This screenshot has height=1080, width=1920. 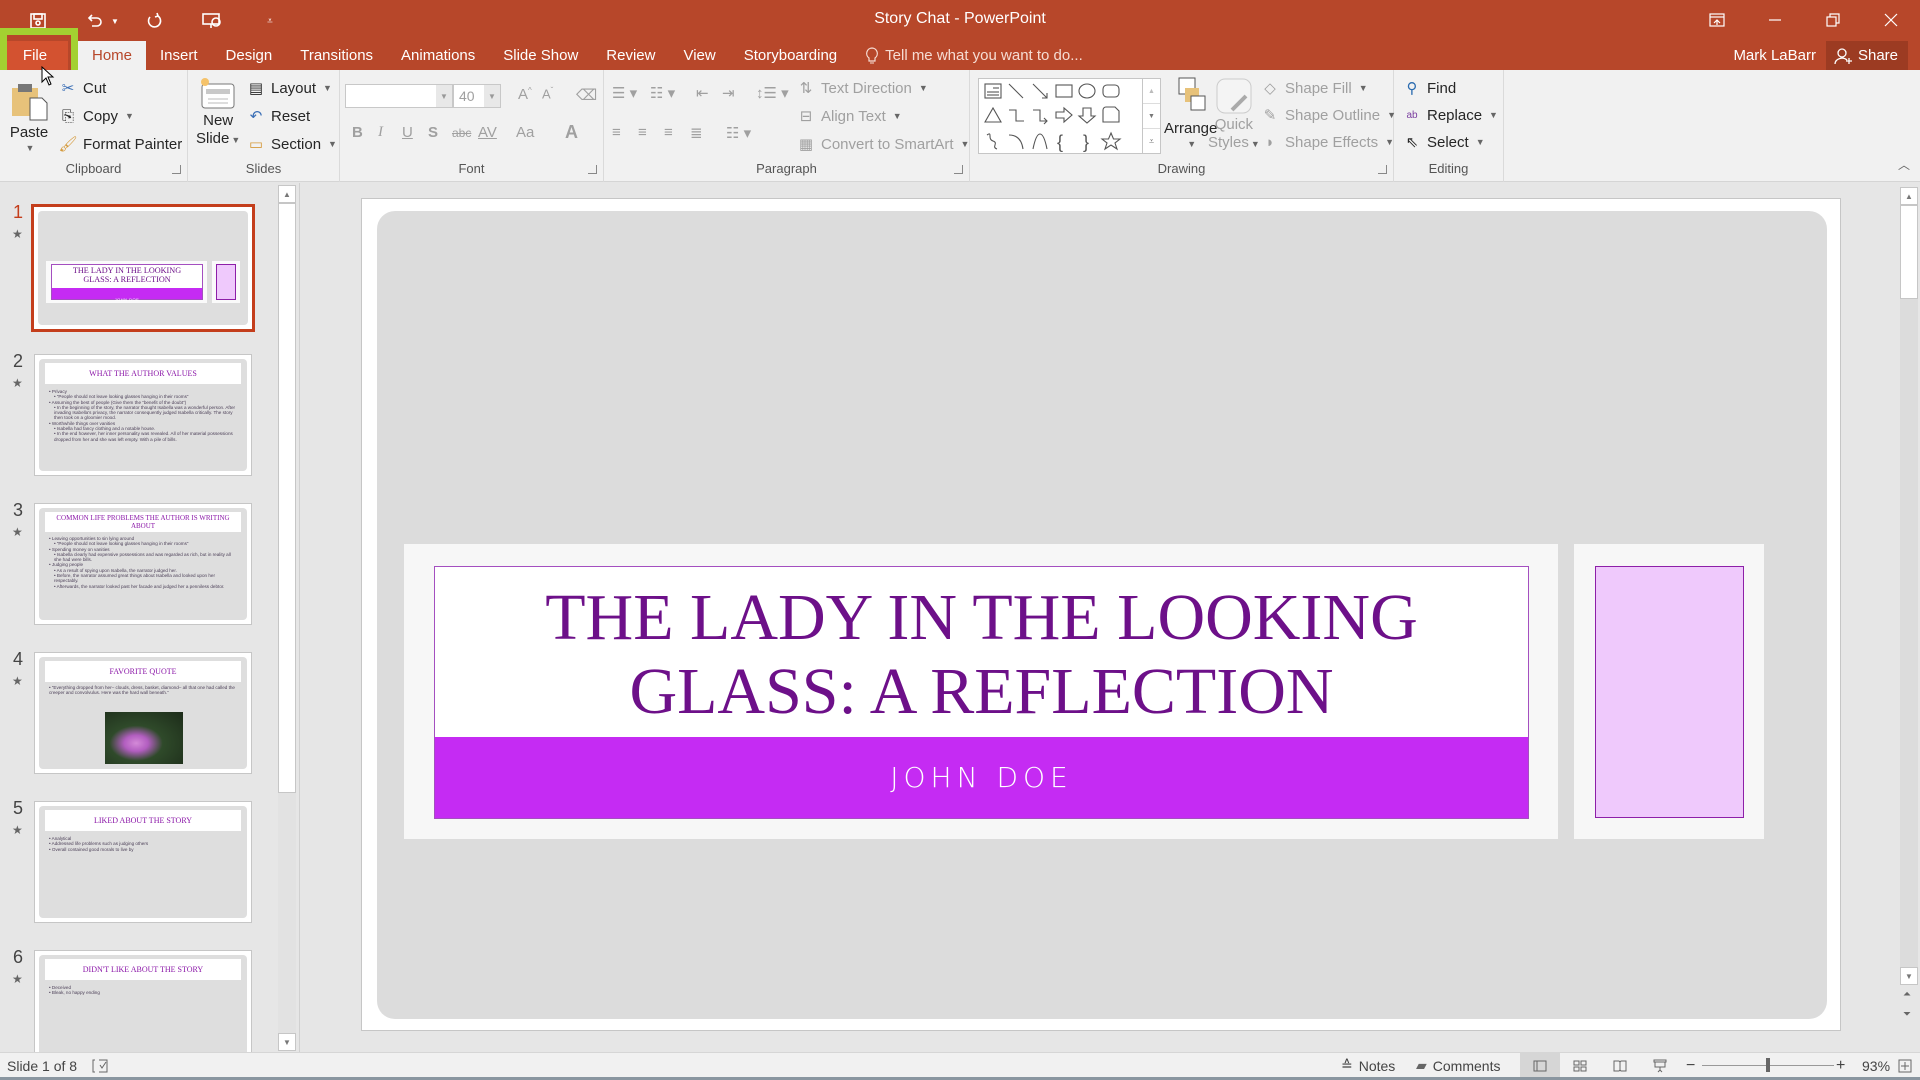 What do you see at coordinates (287, 618) in the screenshot?
I see `thumbnail-scrollbar: ▲ ▼` at bounding box center [287, 618].